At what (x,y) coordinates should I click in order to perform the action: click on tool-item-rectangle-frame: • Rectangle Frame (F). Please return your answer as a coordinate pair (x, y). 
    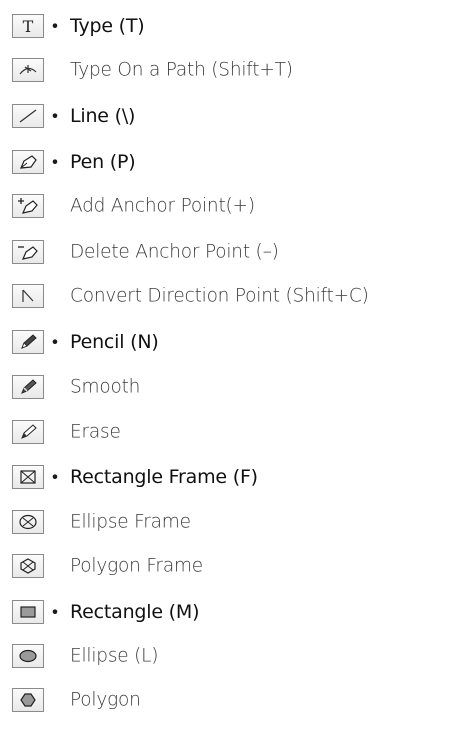
    Looking at the image, I should click on (227, 477).